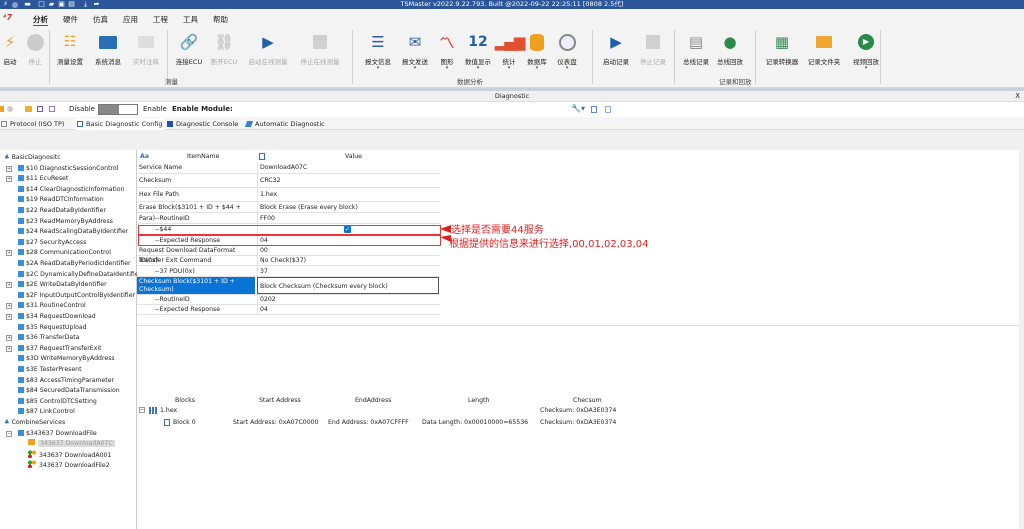  I want to click on tab-diagnostic-console: Diagnostic Console, so click(204, 124).